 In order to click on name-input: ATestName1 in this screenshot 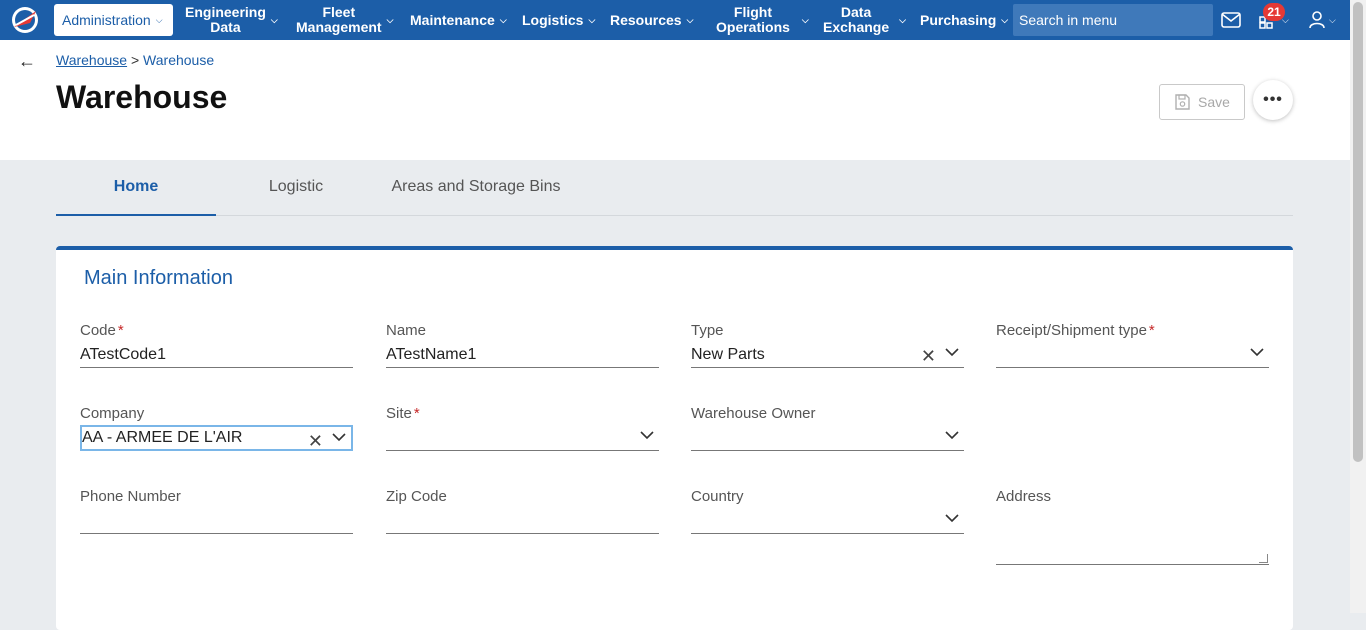, I will do `click(522, 355)`.